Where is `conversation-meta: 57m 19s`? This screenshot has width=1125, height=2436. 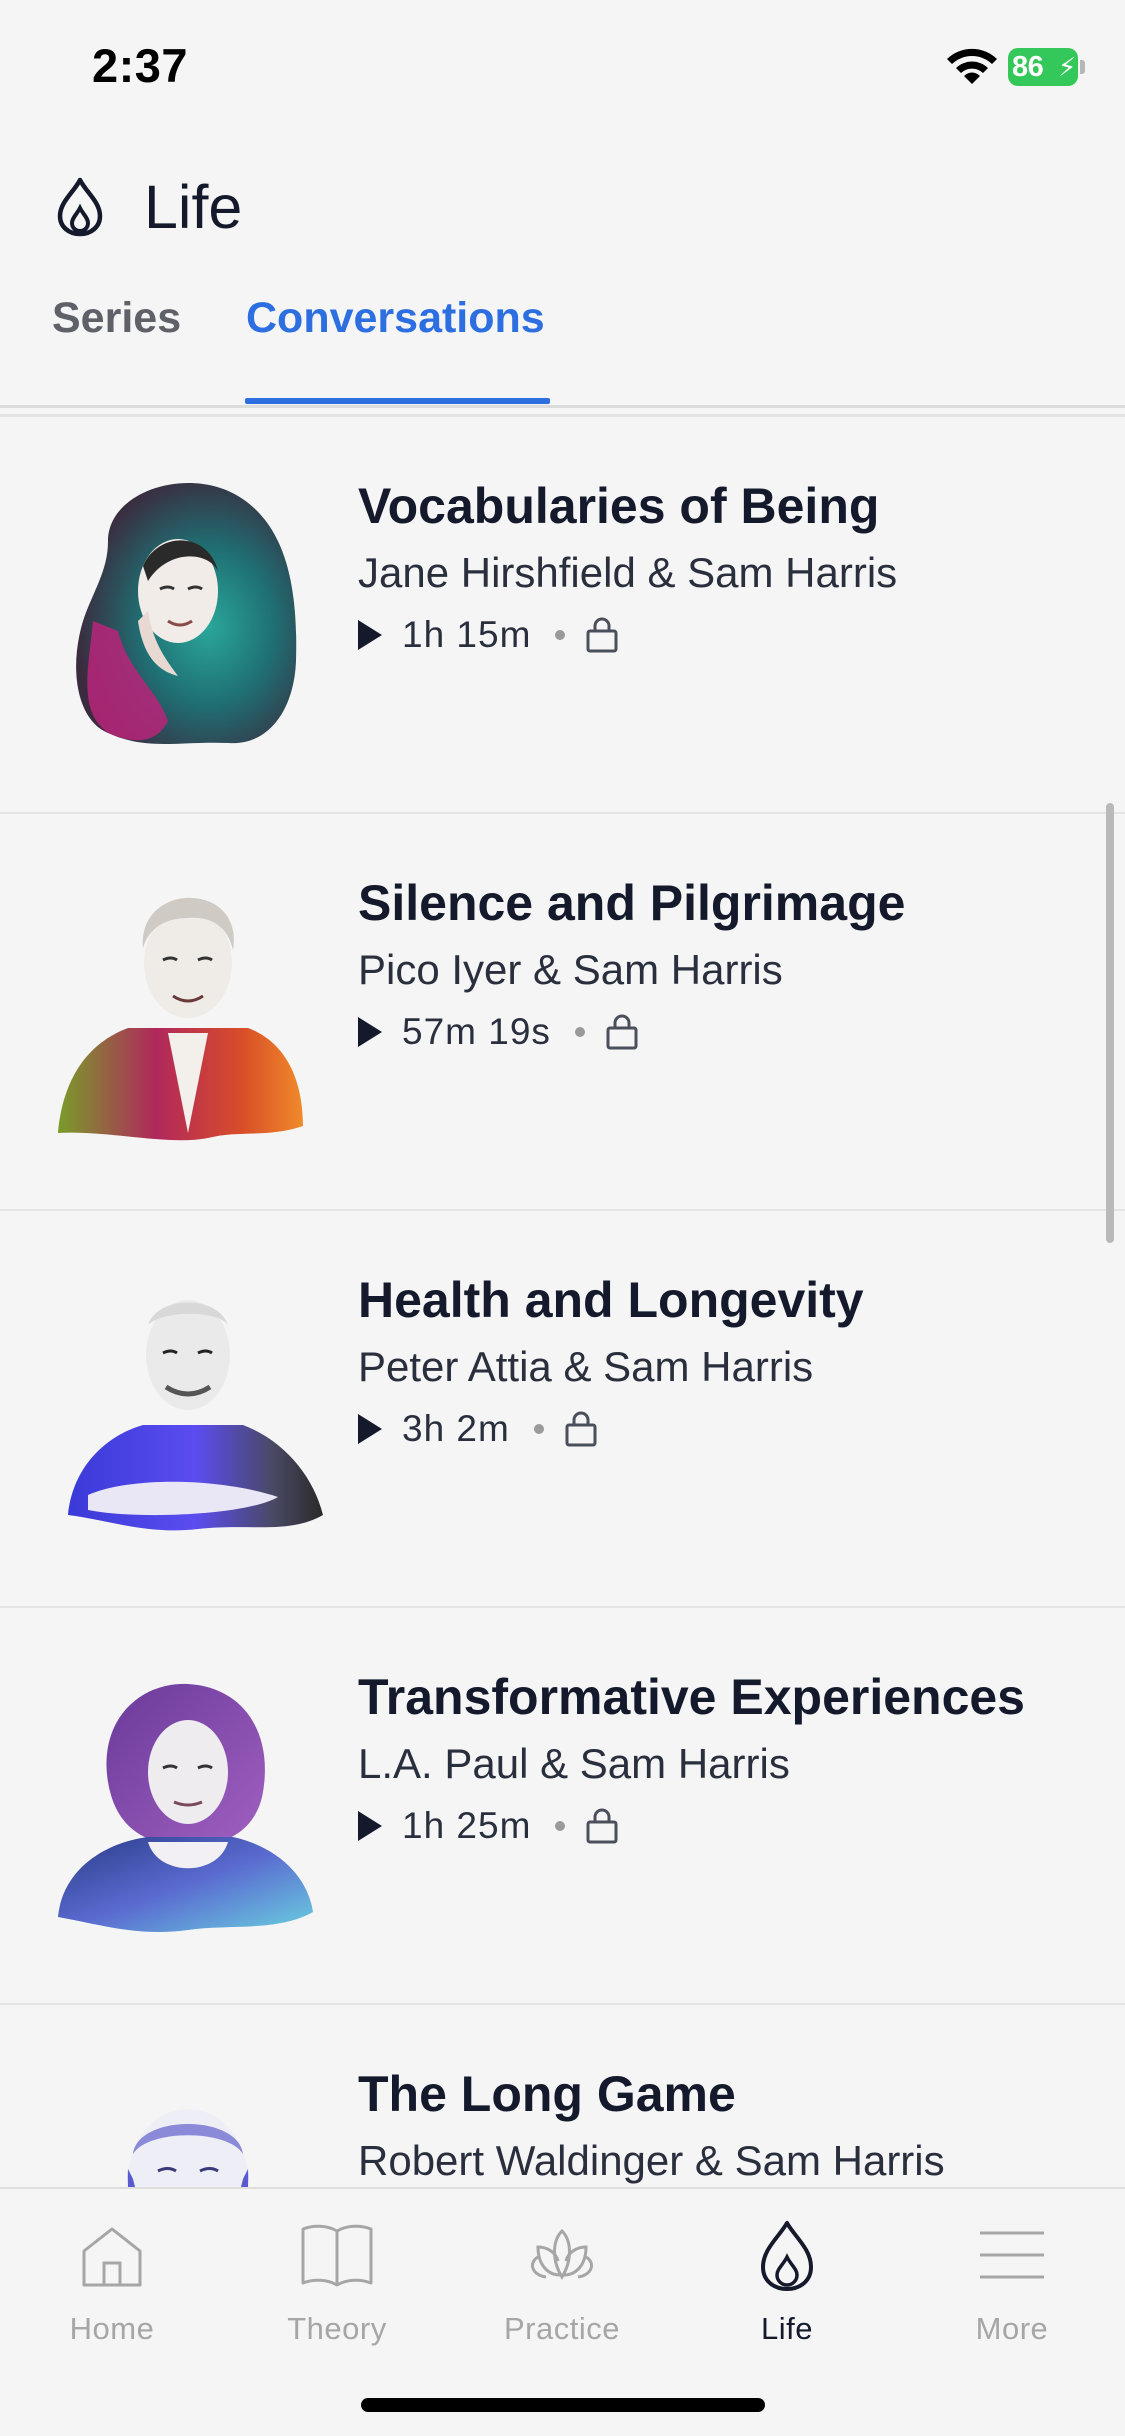 conversation-meta: 57m 19s is located at coordinates (498, 1032).